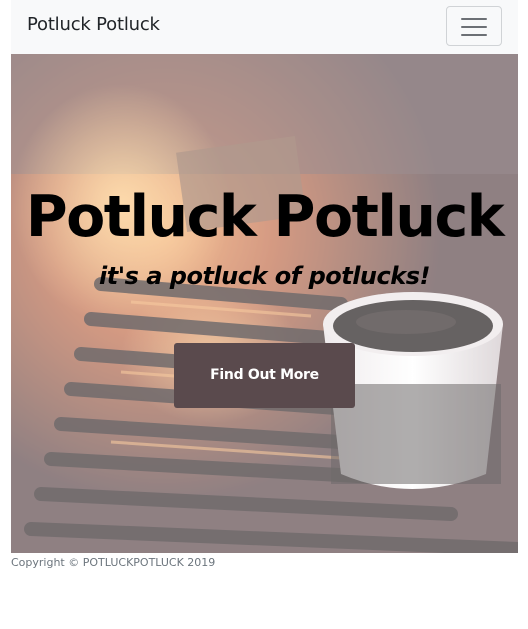 The width and height of the screenshot is (528, 629). I want to click on hamburger-menu-icon, so click(474, 27).